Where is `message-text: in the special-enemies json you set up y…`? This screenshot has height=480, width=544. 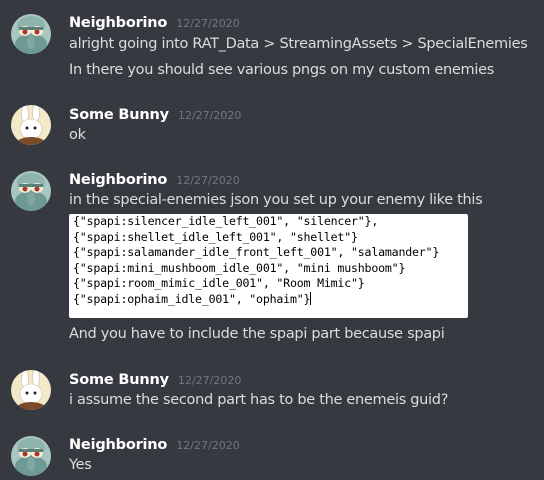 message-text: in the special-enemies json you set up y… is located at coordinates (276, 200).